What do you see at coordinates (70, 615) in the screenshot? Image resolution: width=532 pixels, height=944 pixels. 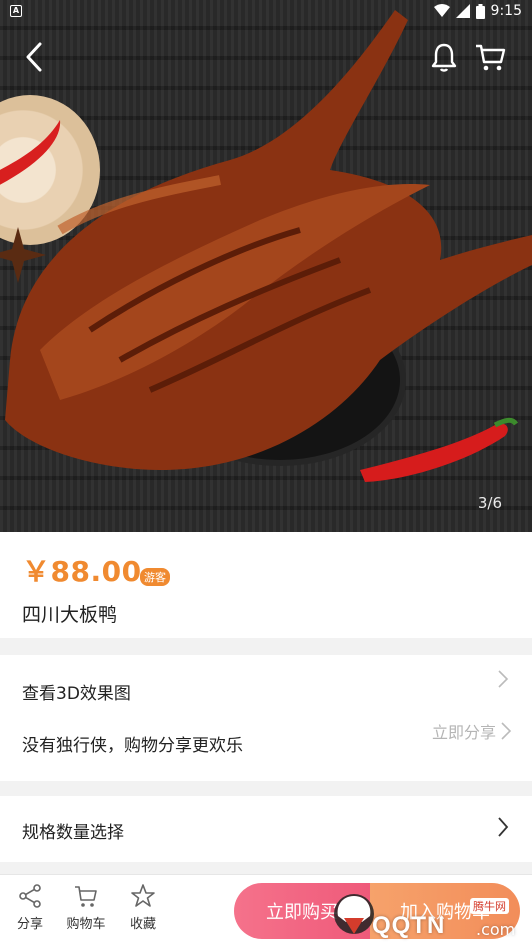 I see `product-name: 四川大板鸭` at bounding box center [70, 615].